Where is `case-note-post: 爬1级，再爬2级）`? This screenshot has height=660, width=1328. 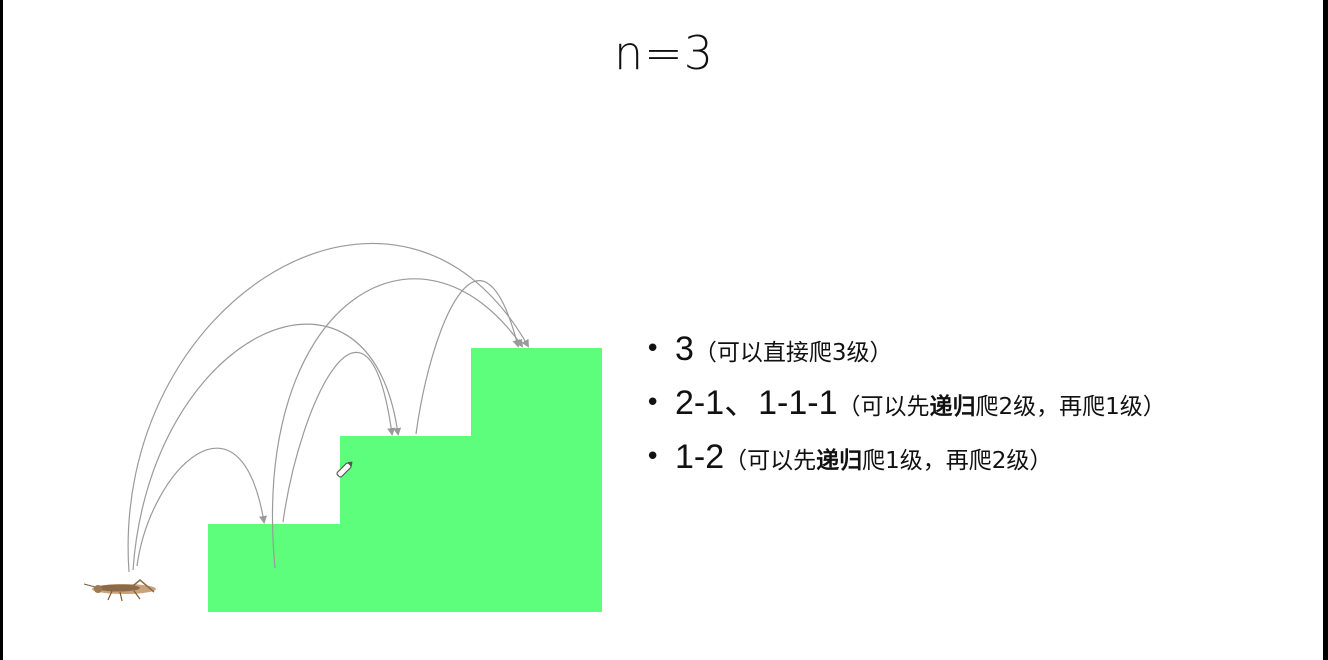 case-note-post: 爬1级，再爬2级） is located at coordinates (957, 461).